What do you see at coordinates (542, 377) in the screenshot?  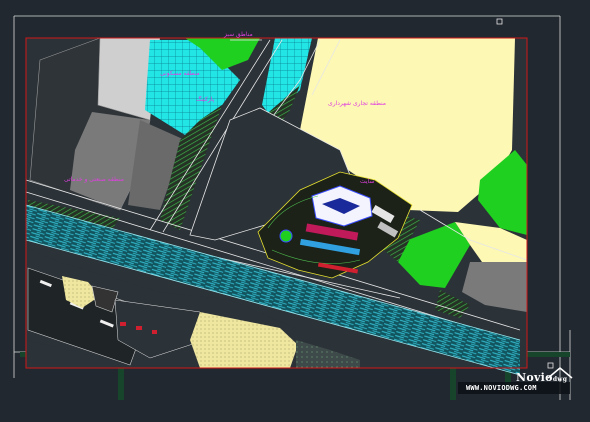 I see `watermark-brand: Noviodwg` at bounding box center [542, 377].